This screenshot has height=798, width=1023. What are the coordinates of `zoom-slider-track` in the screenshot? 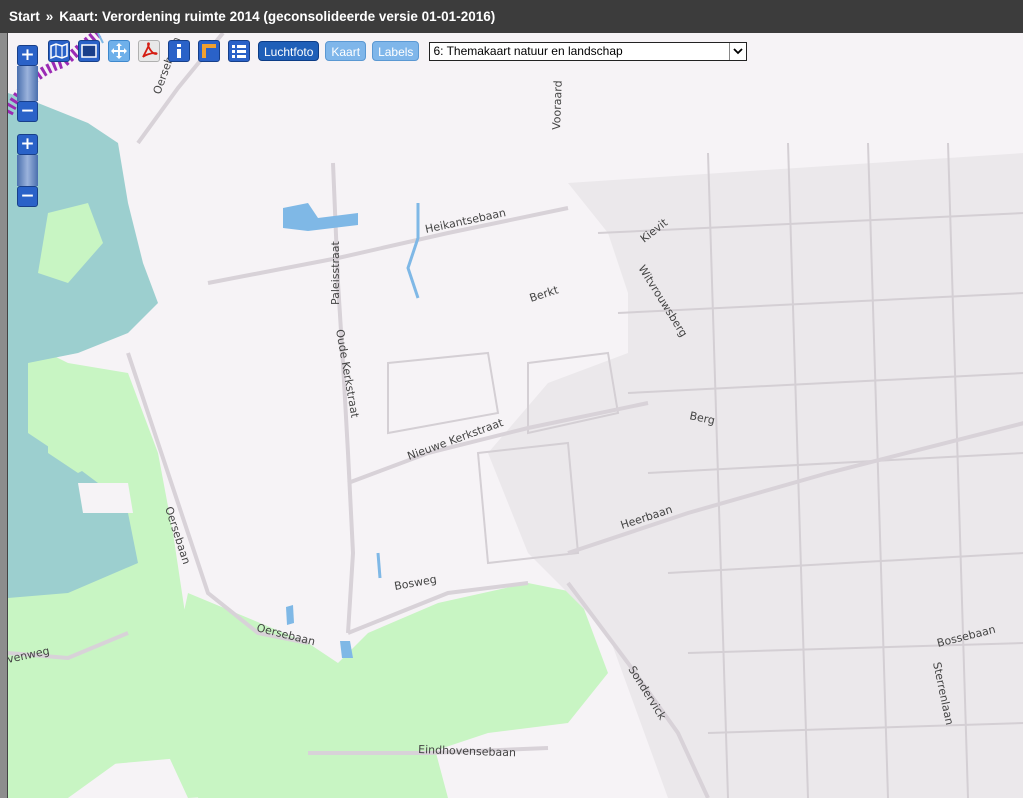 It's located at (27, 83).